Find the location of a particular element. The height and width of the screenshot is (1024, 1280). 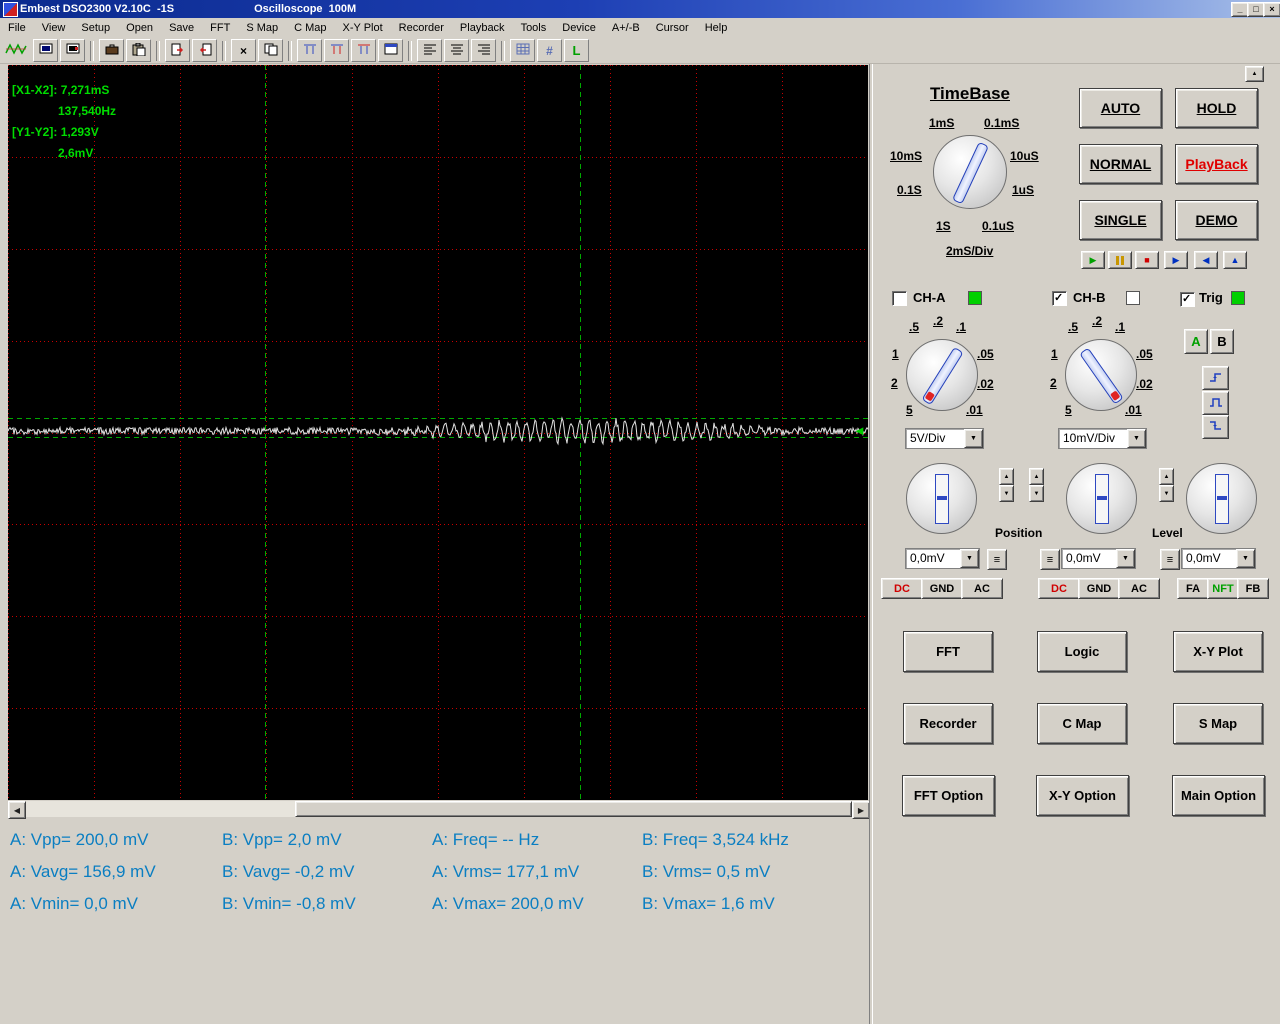

cha-dial-001: .01 is located at coordinates (974, 410).